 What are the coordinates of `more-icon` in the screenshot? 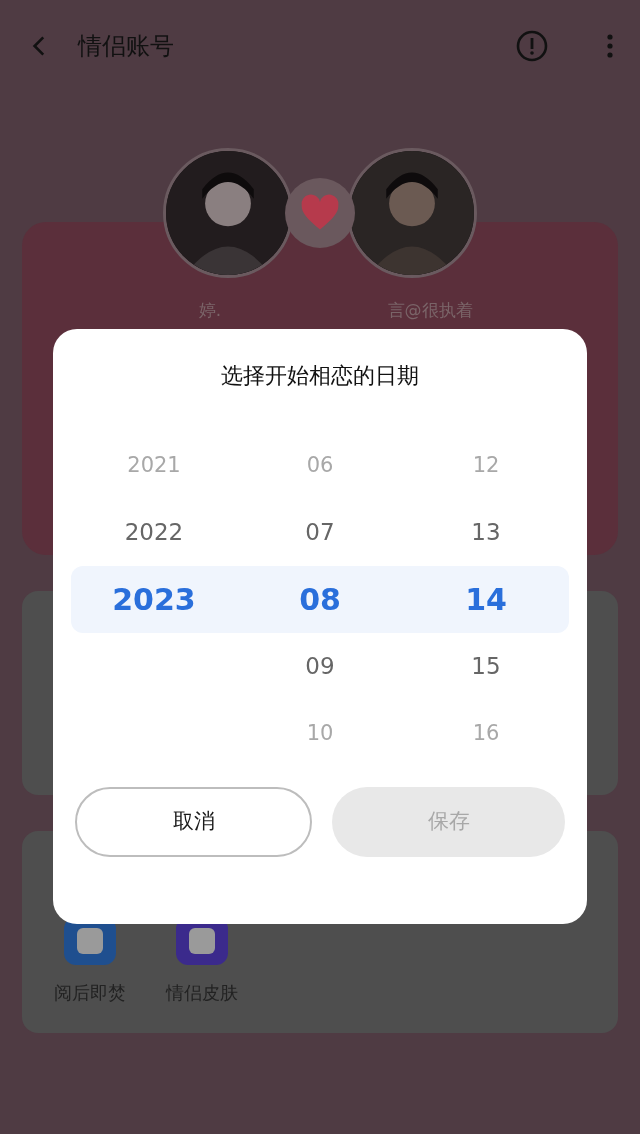 It's located at (610, 46).